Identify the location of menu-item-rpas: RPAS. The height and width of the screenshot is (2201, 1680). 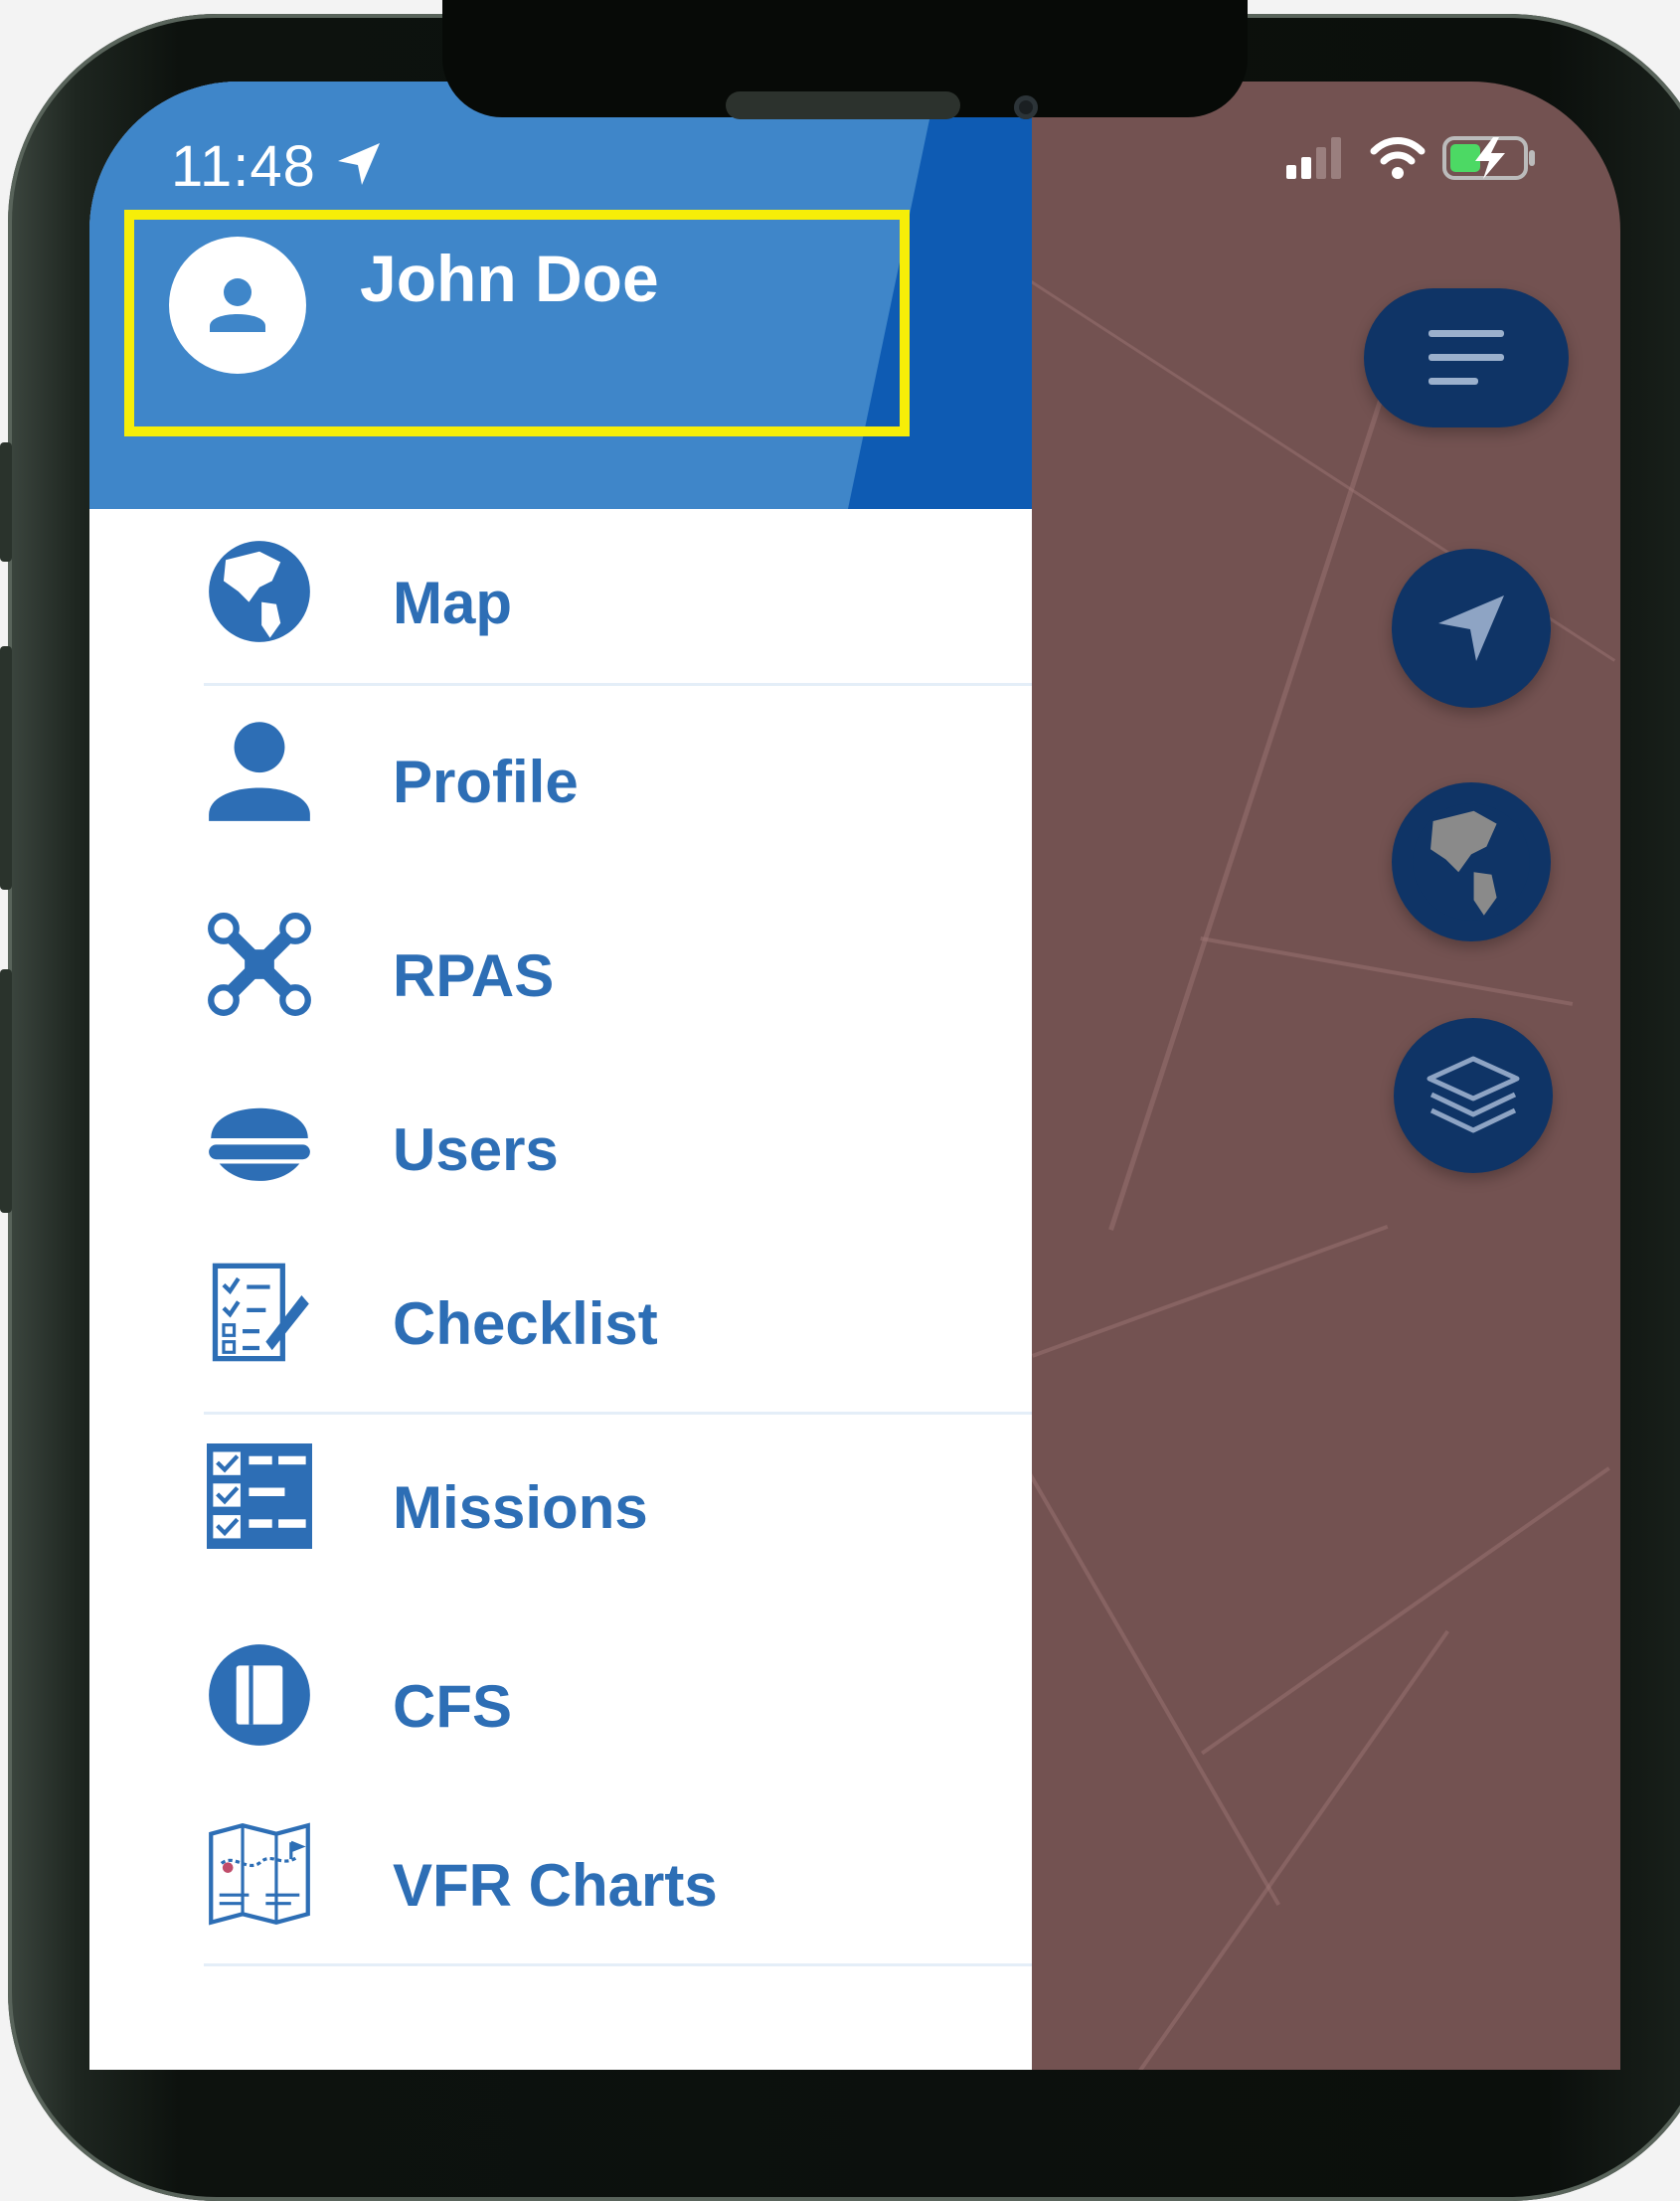
(560, 991).